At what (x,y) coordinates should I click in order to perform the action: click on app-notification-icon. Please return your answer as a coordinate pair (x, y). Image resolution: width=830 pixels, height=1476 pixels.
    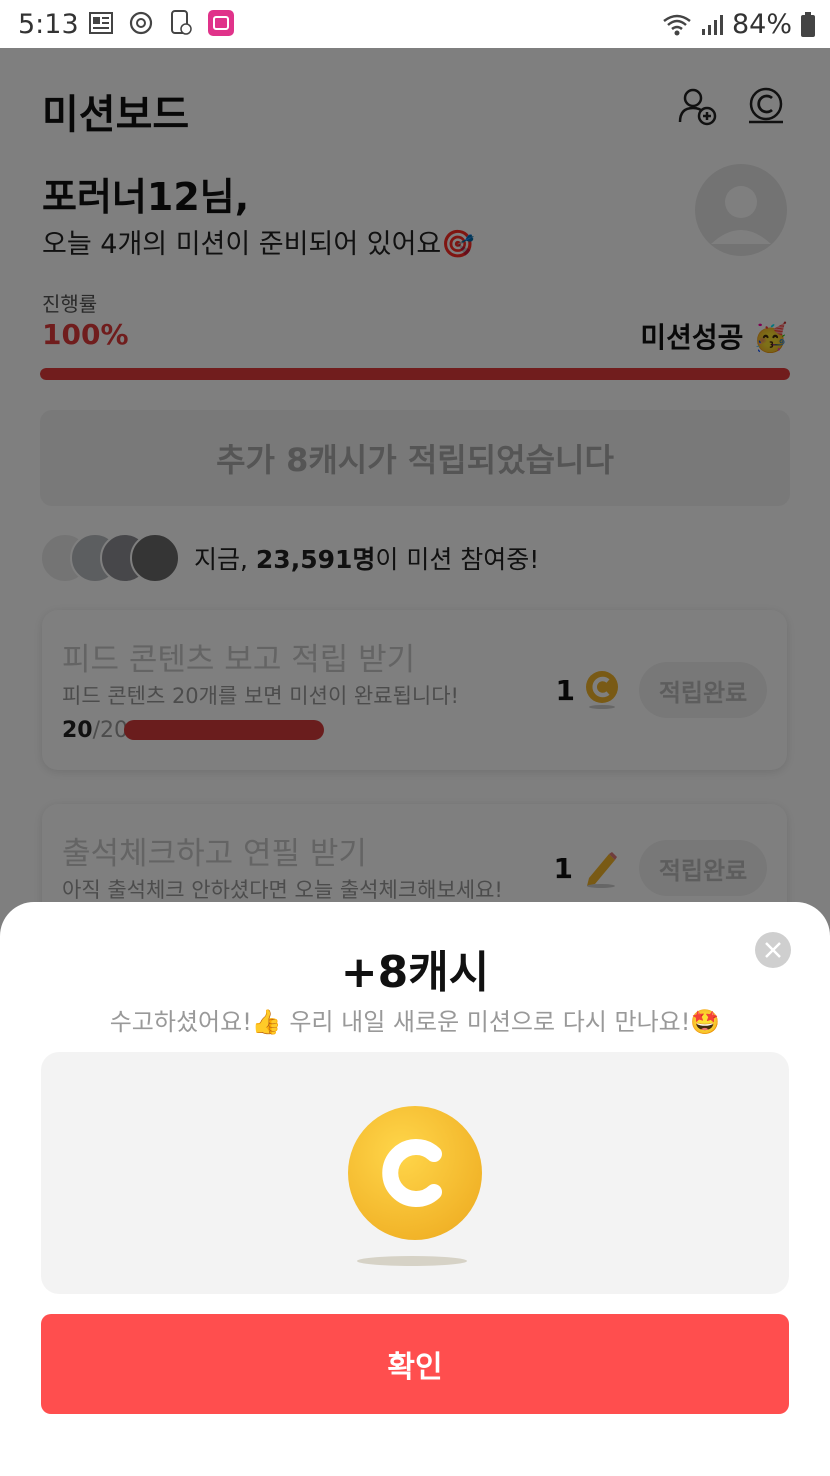
    Looking at the image, I should click on (221, 23).